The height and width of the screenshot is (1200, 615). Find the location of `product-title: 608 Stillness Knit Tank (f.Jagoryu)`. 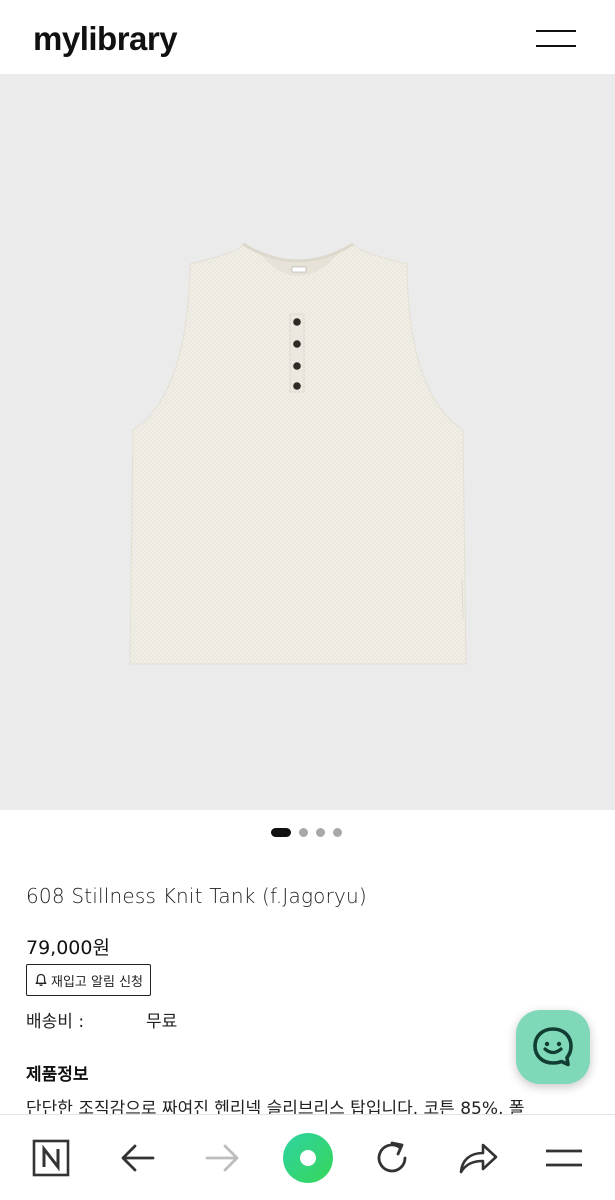

product-title: 608 Stillness Knit Tank (f.Jagoryu) is located at coordinates (196, 896).